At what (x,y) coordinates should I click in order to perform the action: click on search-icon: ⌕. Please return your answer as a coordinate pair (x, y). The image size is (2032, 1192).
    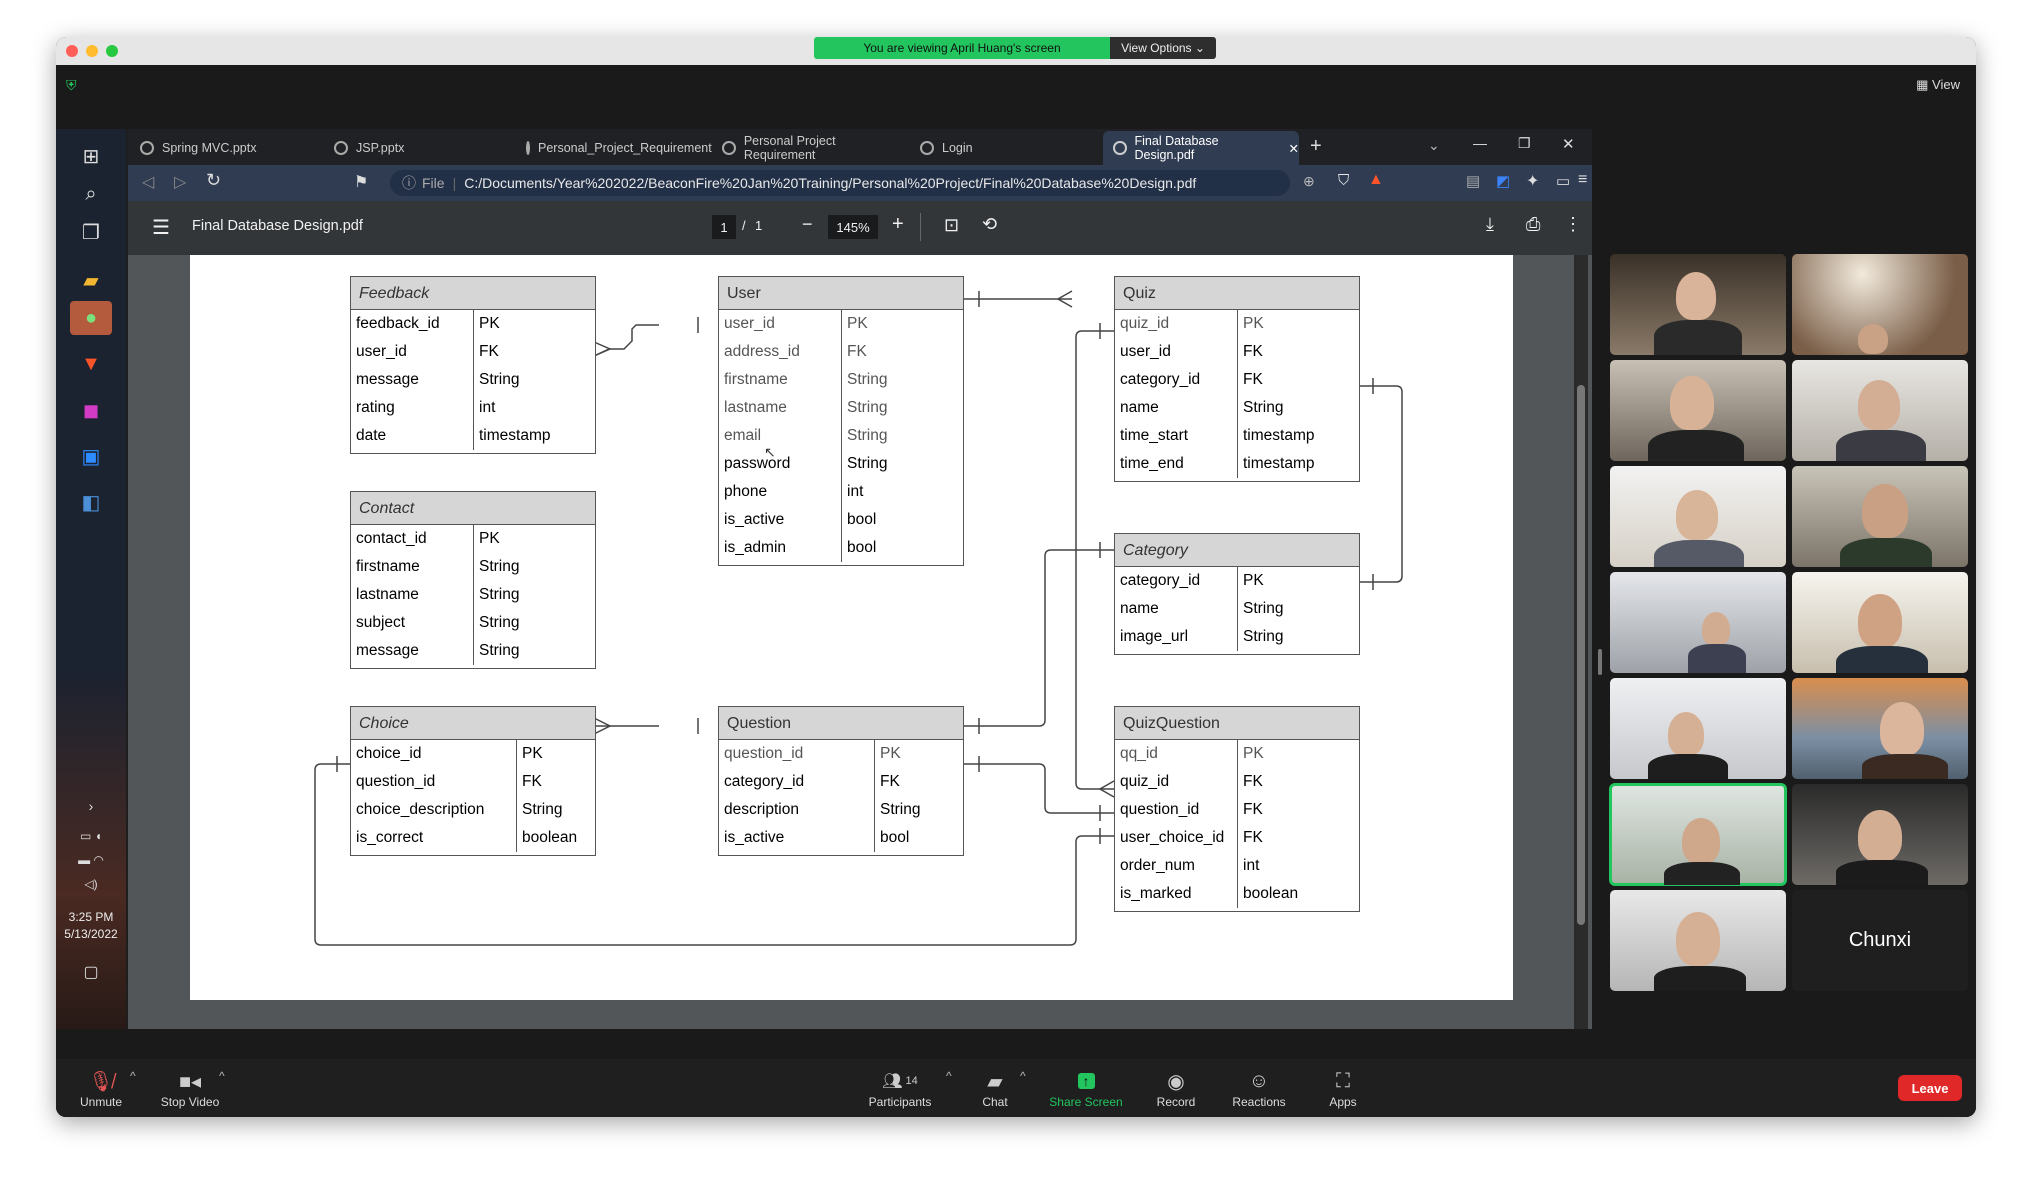
    Looking at the image, I should click on (91, 194).